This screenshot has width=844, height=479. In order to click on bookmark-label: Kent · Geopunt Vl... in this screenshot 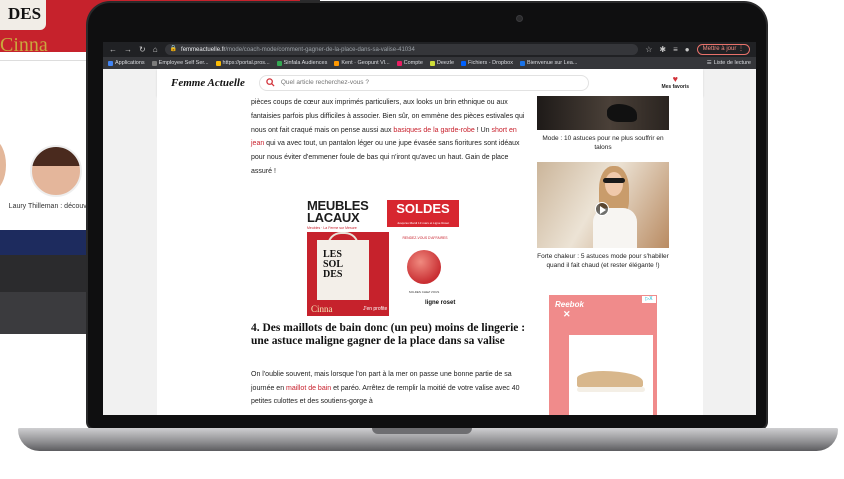, I will do `click(365, 63)`.